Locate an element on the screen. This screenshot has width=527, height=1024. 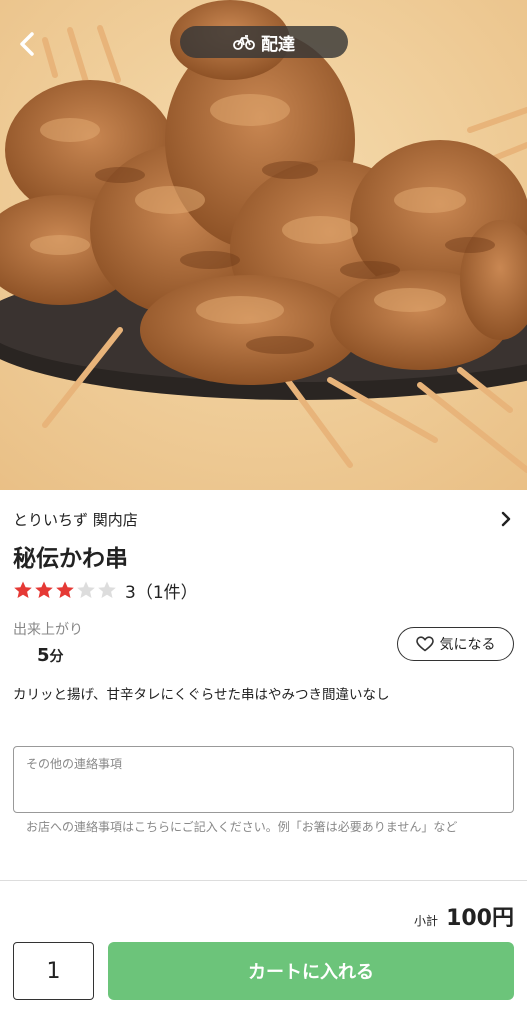
subtotal-label: 小計 is located at coordinates (426, 921).